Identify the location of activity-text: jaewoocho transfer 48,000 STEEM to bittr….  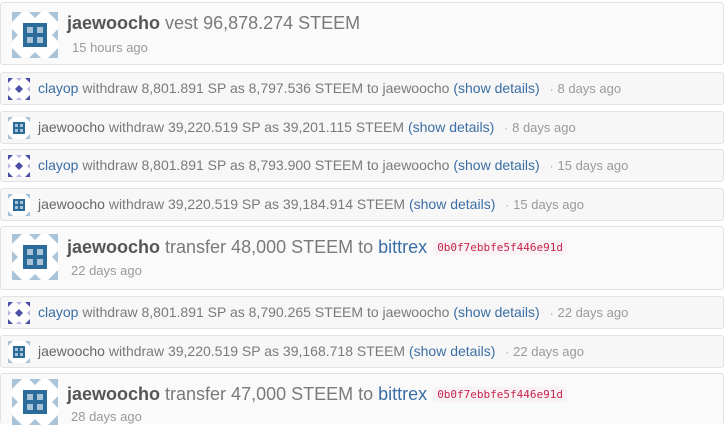
(317, 247).